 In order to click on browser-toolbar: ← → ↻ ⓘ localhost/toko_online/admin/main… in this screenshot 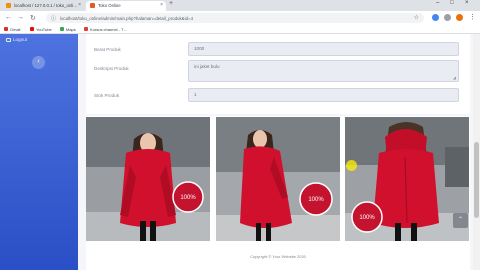, I will do `click(240, 18)`.